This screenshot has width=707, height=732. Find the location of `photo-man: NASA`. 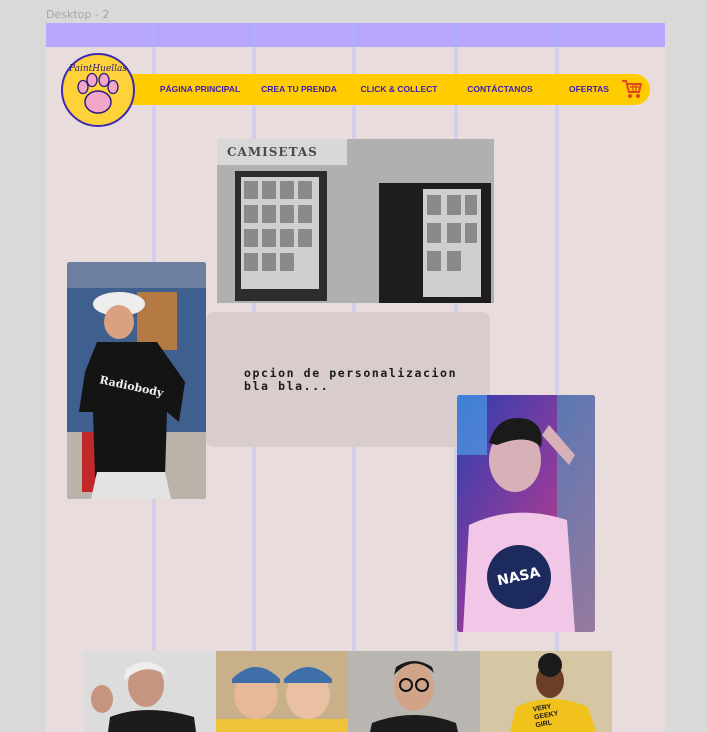

photo-man: NASA is located at coordinates (526, 513).